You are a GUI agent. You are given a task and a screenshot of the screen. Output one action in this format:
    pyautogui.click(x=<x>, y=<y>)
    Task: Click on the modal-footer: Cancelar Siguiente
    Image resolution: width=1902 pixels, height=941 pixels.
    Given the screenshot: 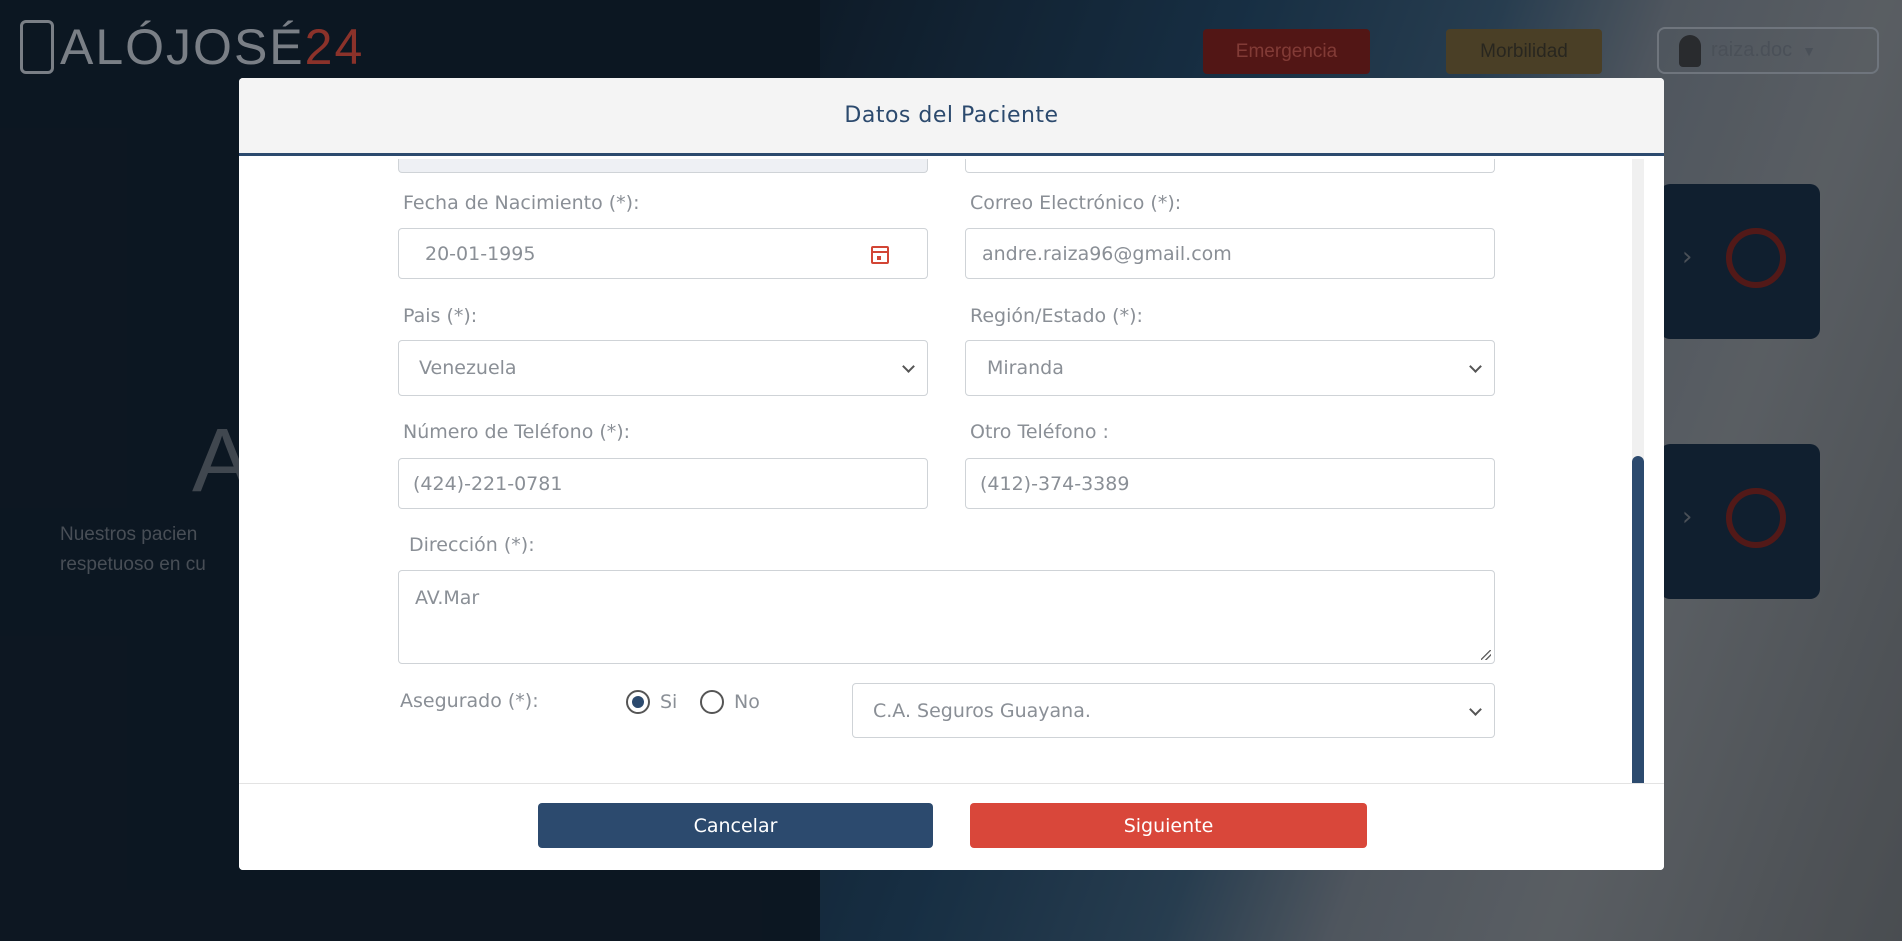 What is the action you would take?
    pyautogui.click(x=951, y=826)
    